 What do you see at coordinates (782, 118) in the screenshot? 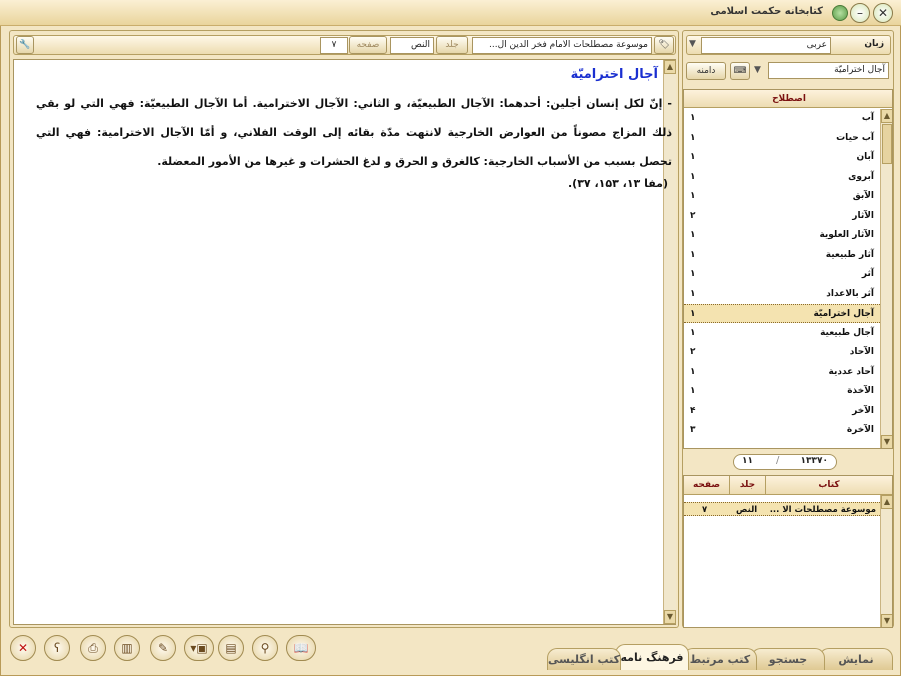
I see `list-item: آب ۱` at bounding box center [782, 118].